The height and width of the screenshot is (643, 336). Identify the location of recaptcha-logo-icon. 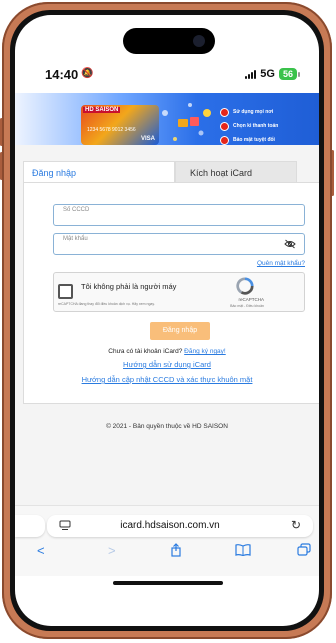
(245, 286).